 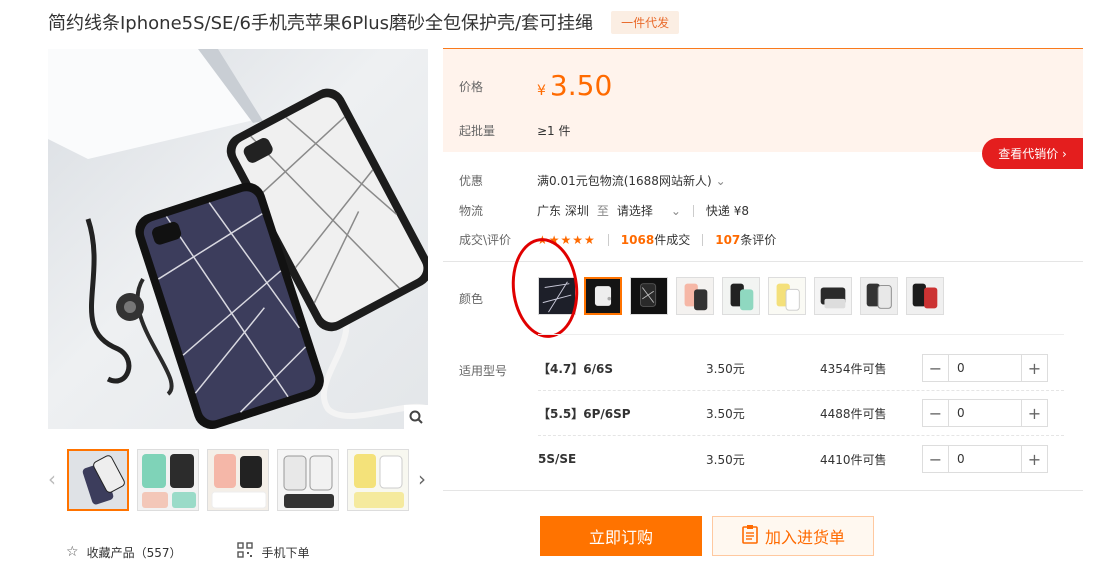 What do you see at coordinates (750, 536) in the screenshot?
I see `clipboard-icon` at bounding box center [750, 536].